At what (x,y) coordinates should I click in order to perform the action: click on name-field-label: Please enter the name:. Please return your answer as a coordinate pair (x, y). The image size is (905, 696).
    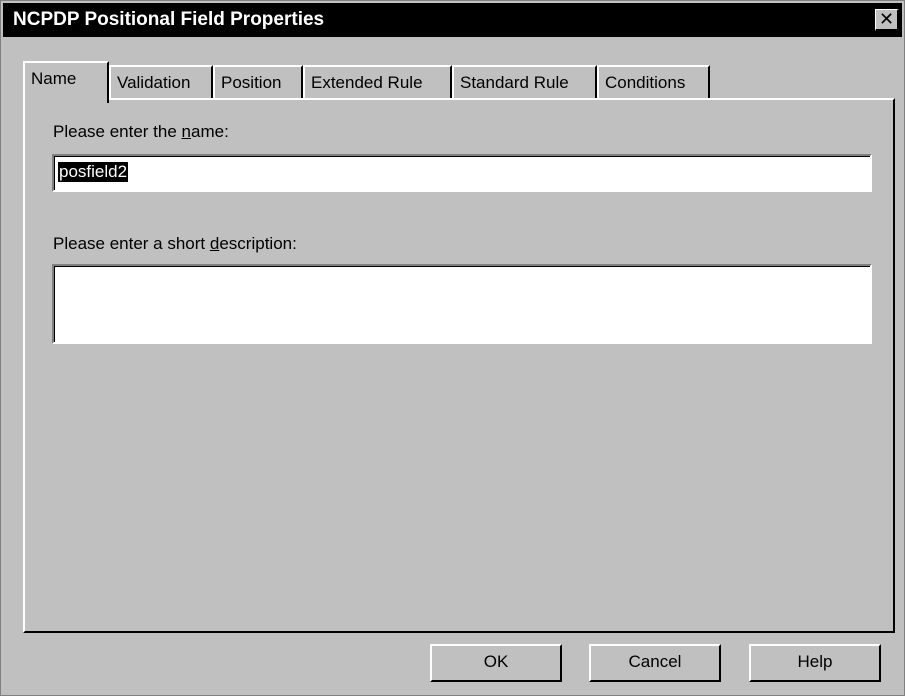
    Looking at the image, I should click on (141, 132).